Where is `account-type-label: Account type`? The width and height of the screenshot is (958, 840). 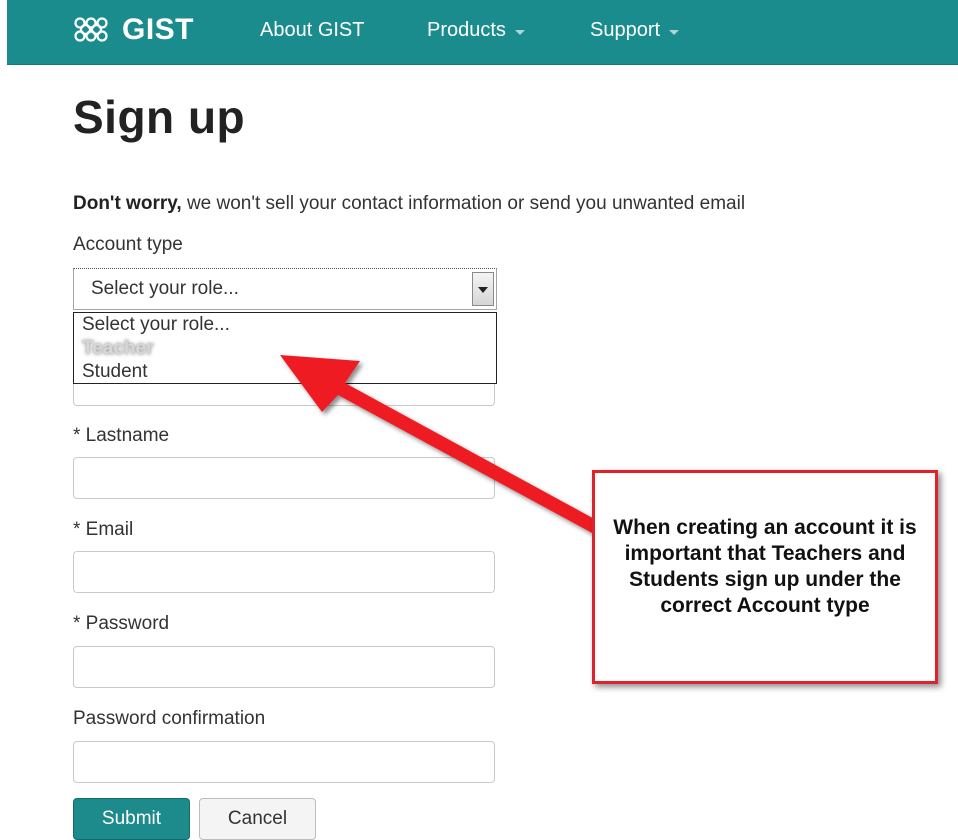
account-type-label: Account type is located at coordinates (128, 244).